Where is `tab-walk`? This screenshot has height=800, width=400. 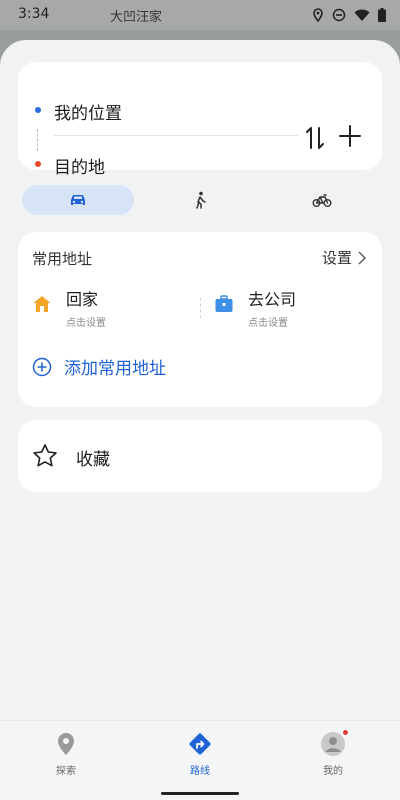 tab-walk is located at coordinates (200, 200).